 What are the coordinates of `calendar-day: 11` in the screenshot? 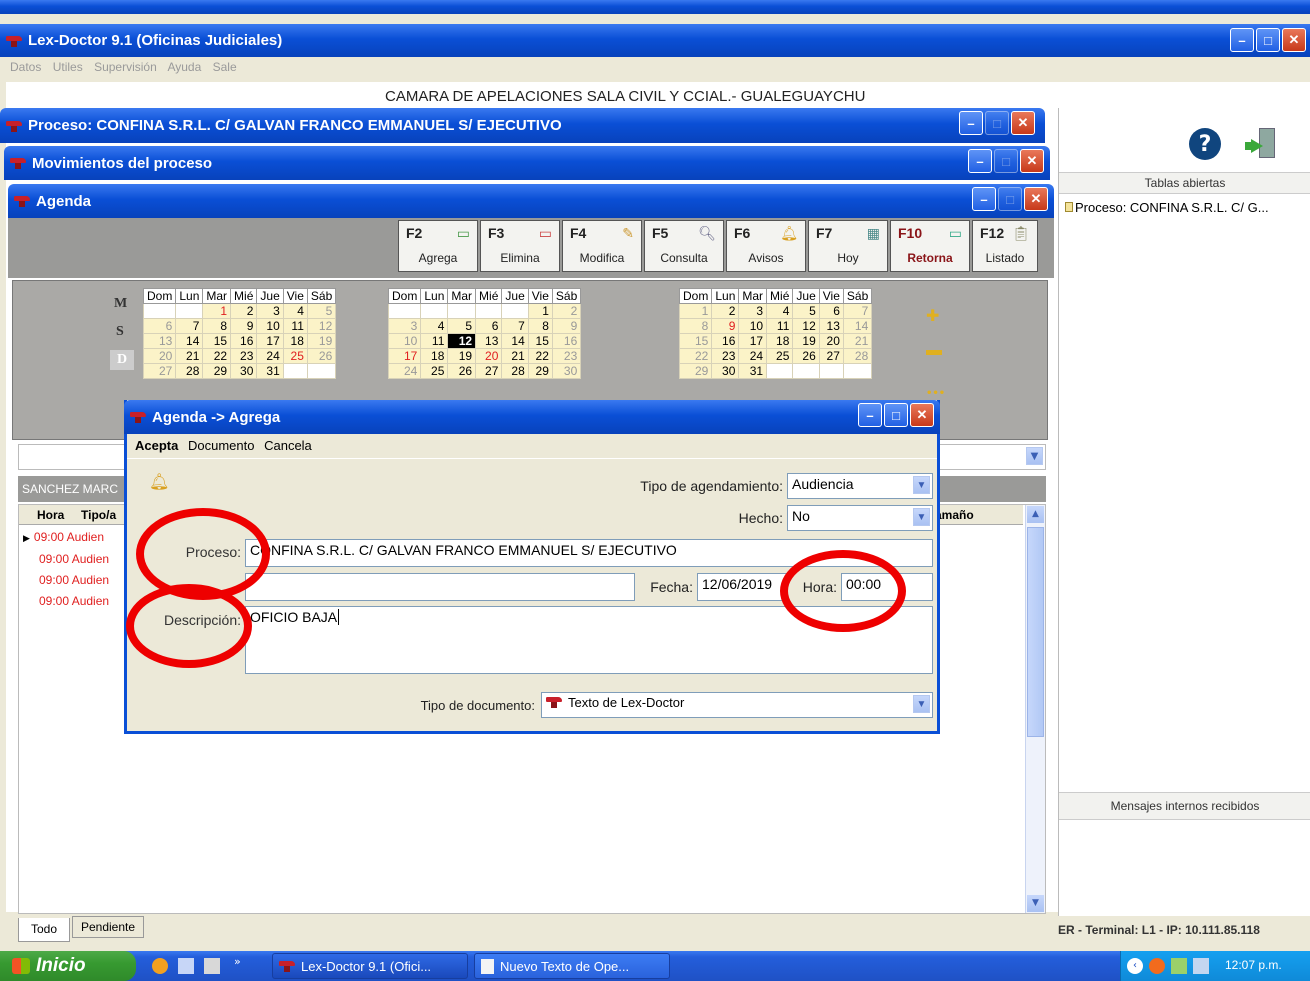 It's located at (434, 341).